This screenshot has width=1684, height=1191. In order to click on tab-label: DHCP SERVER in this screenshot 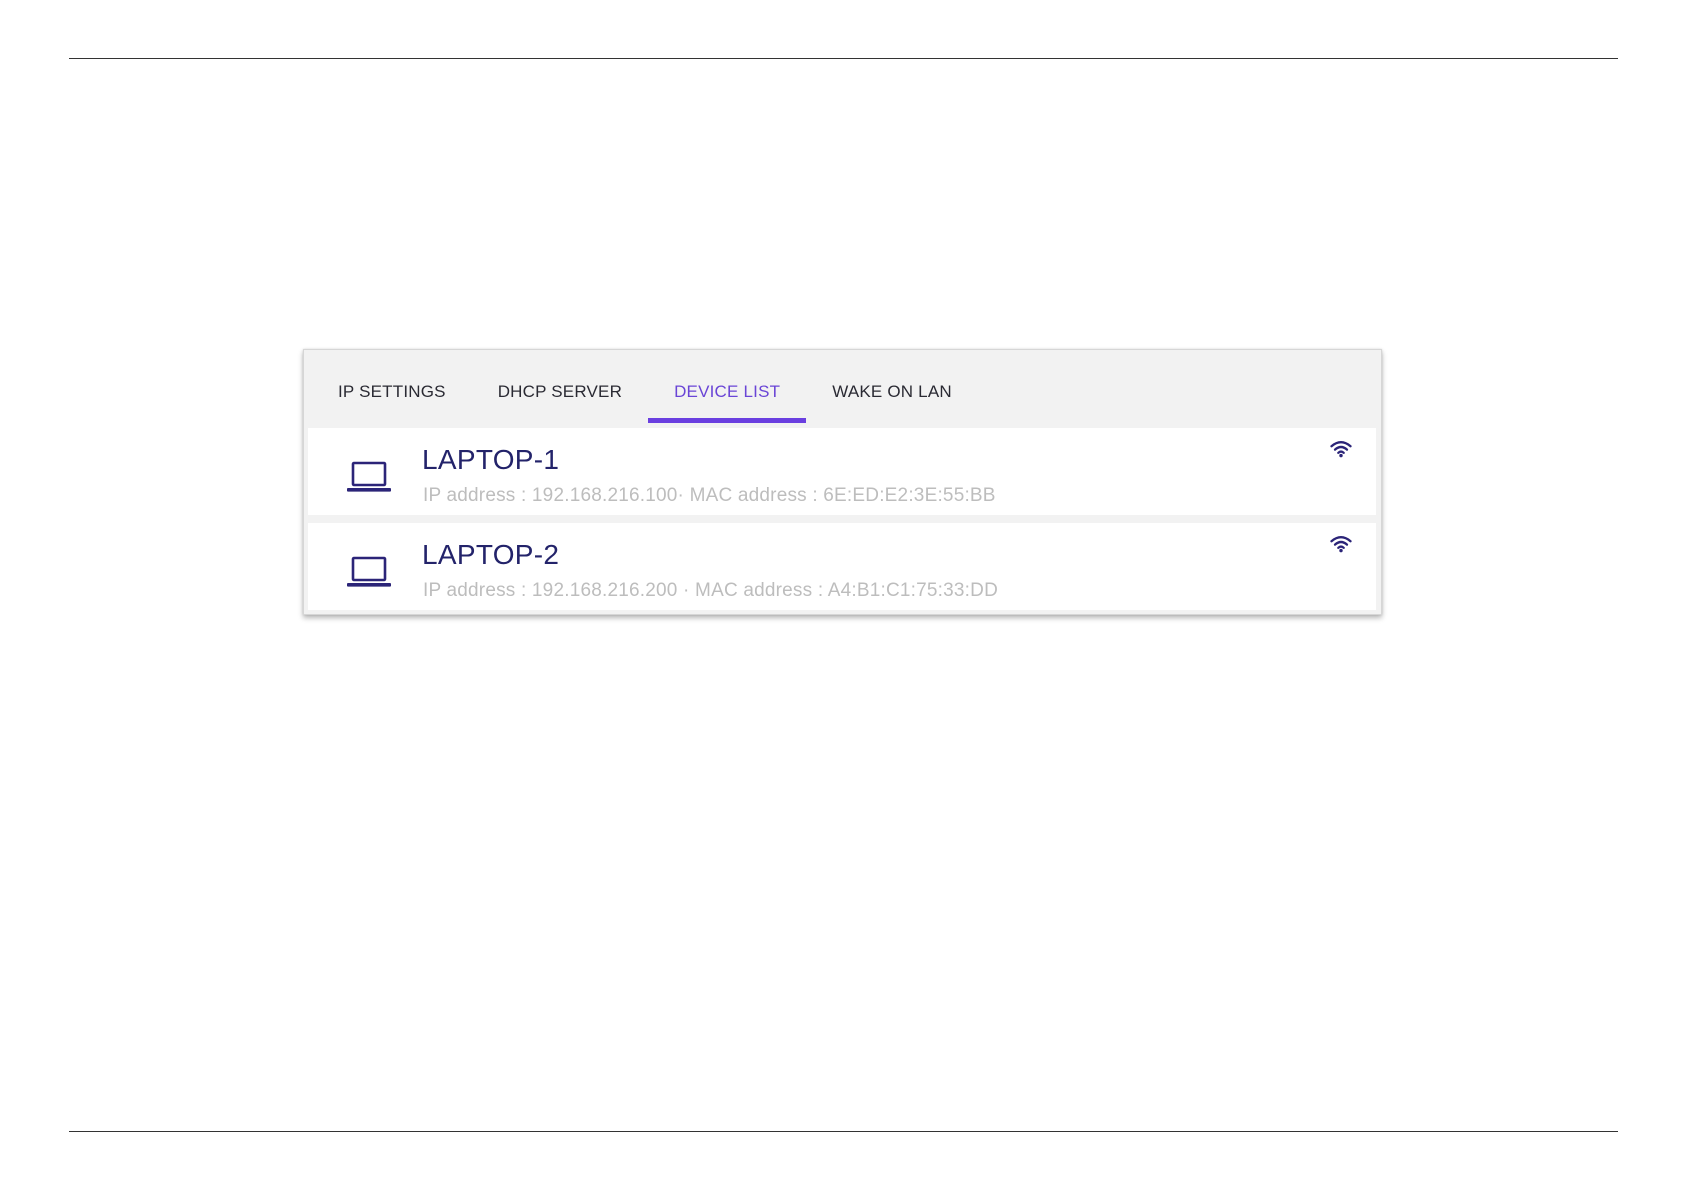, I will do `click(560, 391)`.